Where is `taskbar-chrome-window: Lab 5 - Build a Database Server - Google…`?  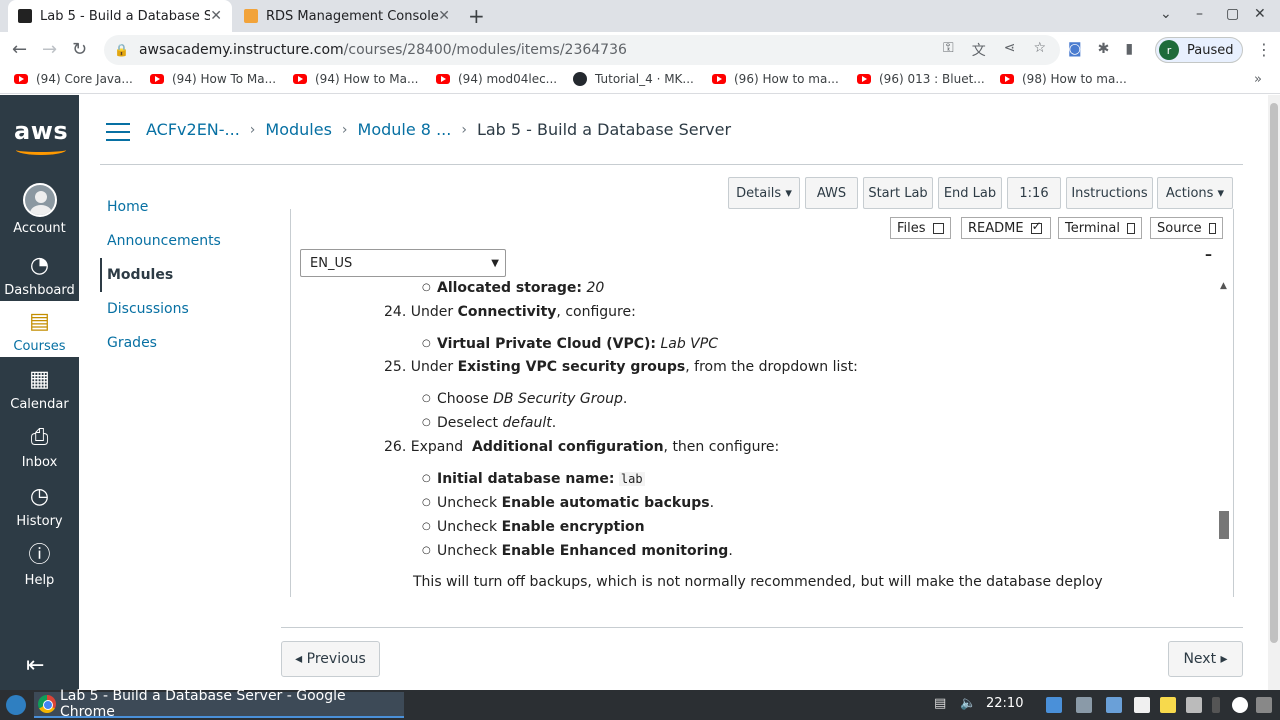
taskbar-chrome-window: Lab 5 - Build a Database Server - Google… is located at coordinates (219, 704).